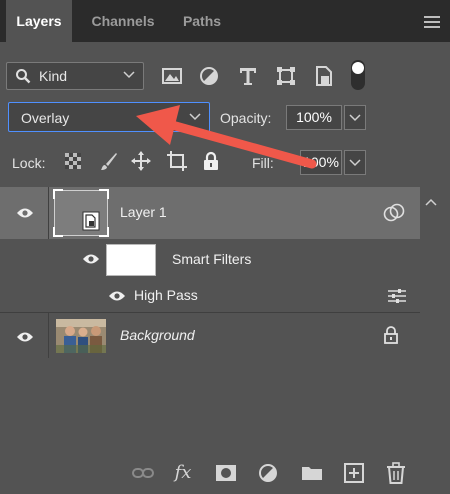  I want to click on filter-row-high-pass: High Pass, so click(210, 295).